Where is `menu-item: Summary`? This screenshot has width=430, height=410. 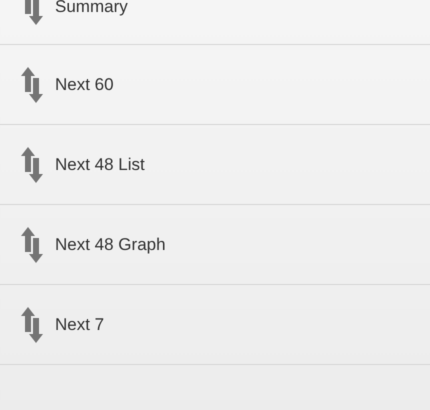 menu-item: Summary is located at coordinates (215, 22).